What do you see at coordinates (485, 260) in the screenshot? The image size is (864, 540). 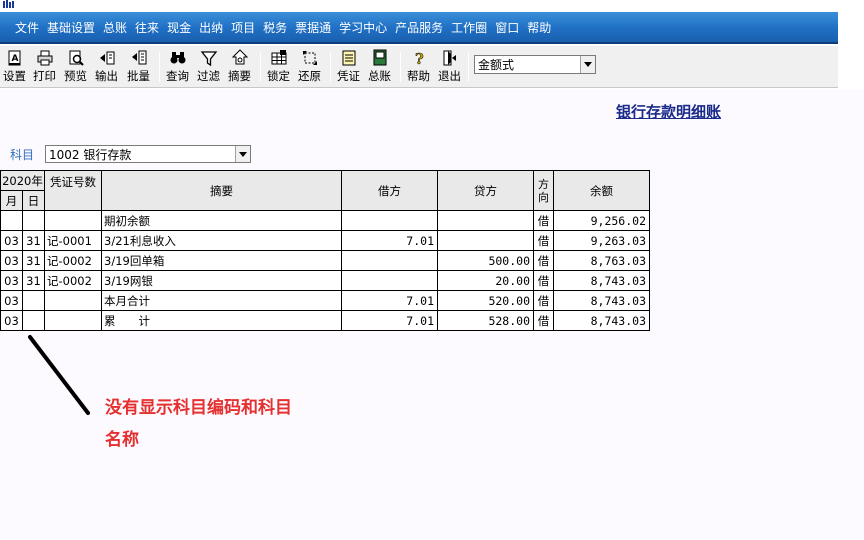 I see `cell-credit: 500.00` at bounding box center [485, 260].